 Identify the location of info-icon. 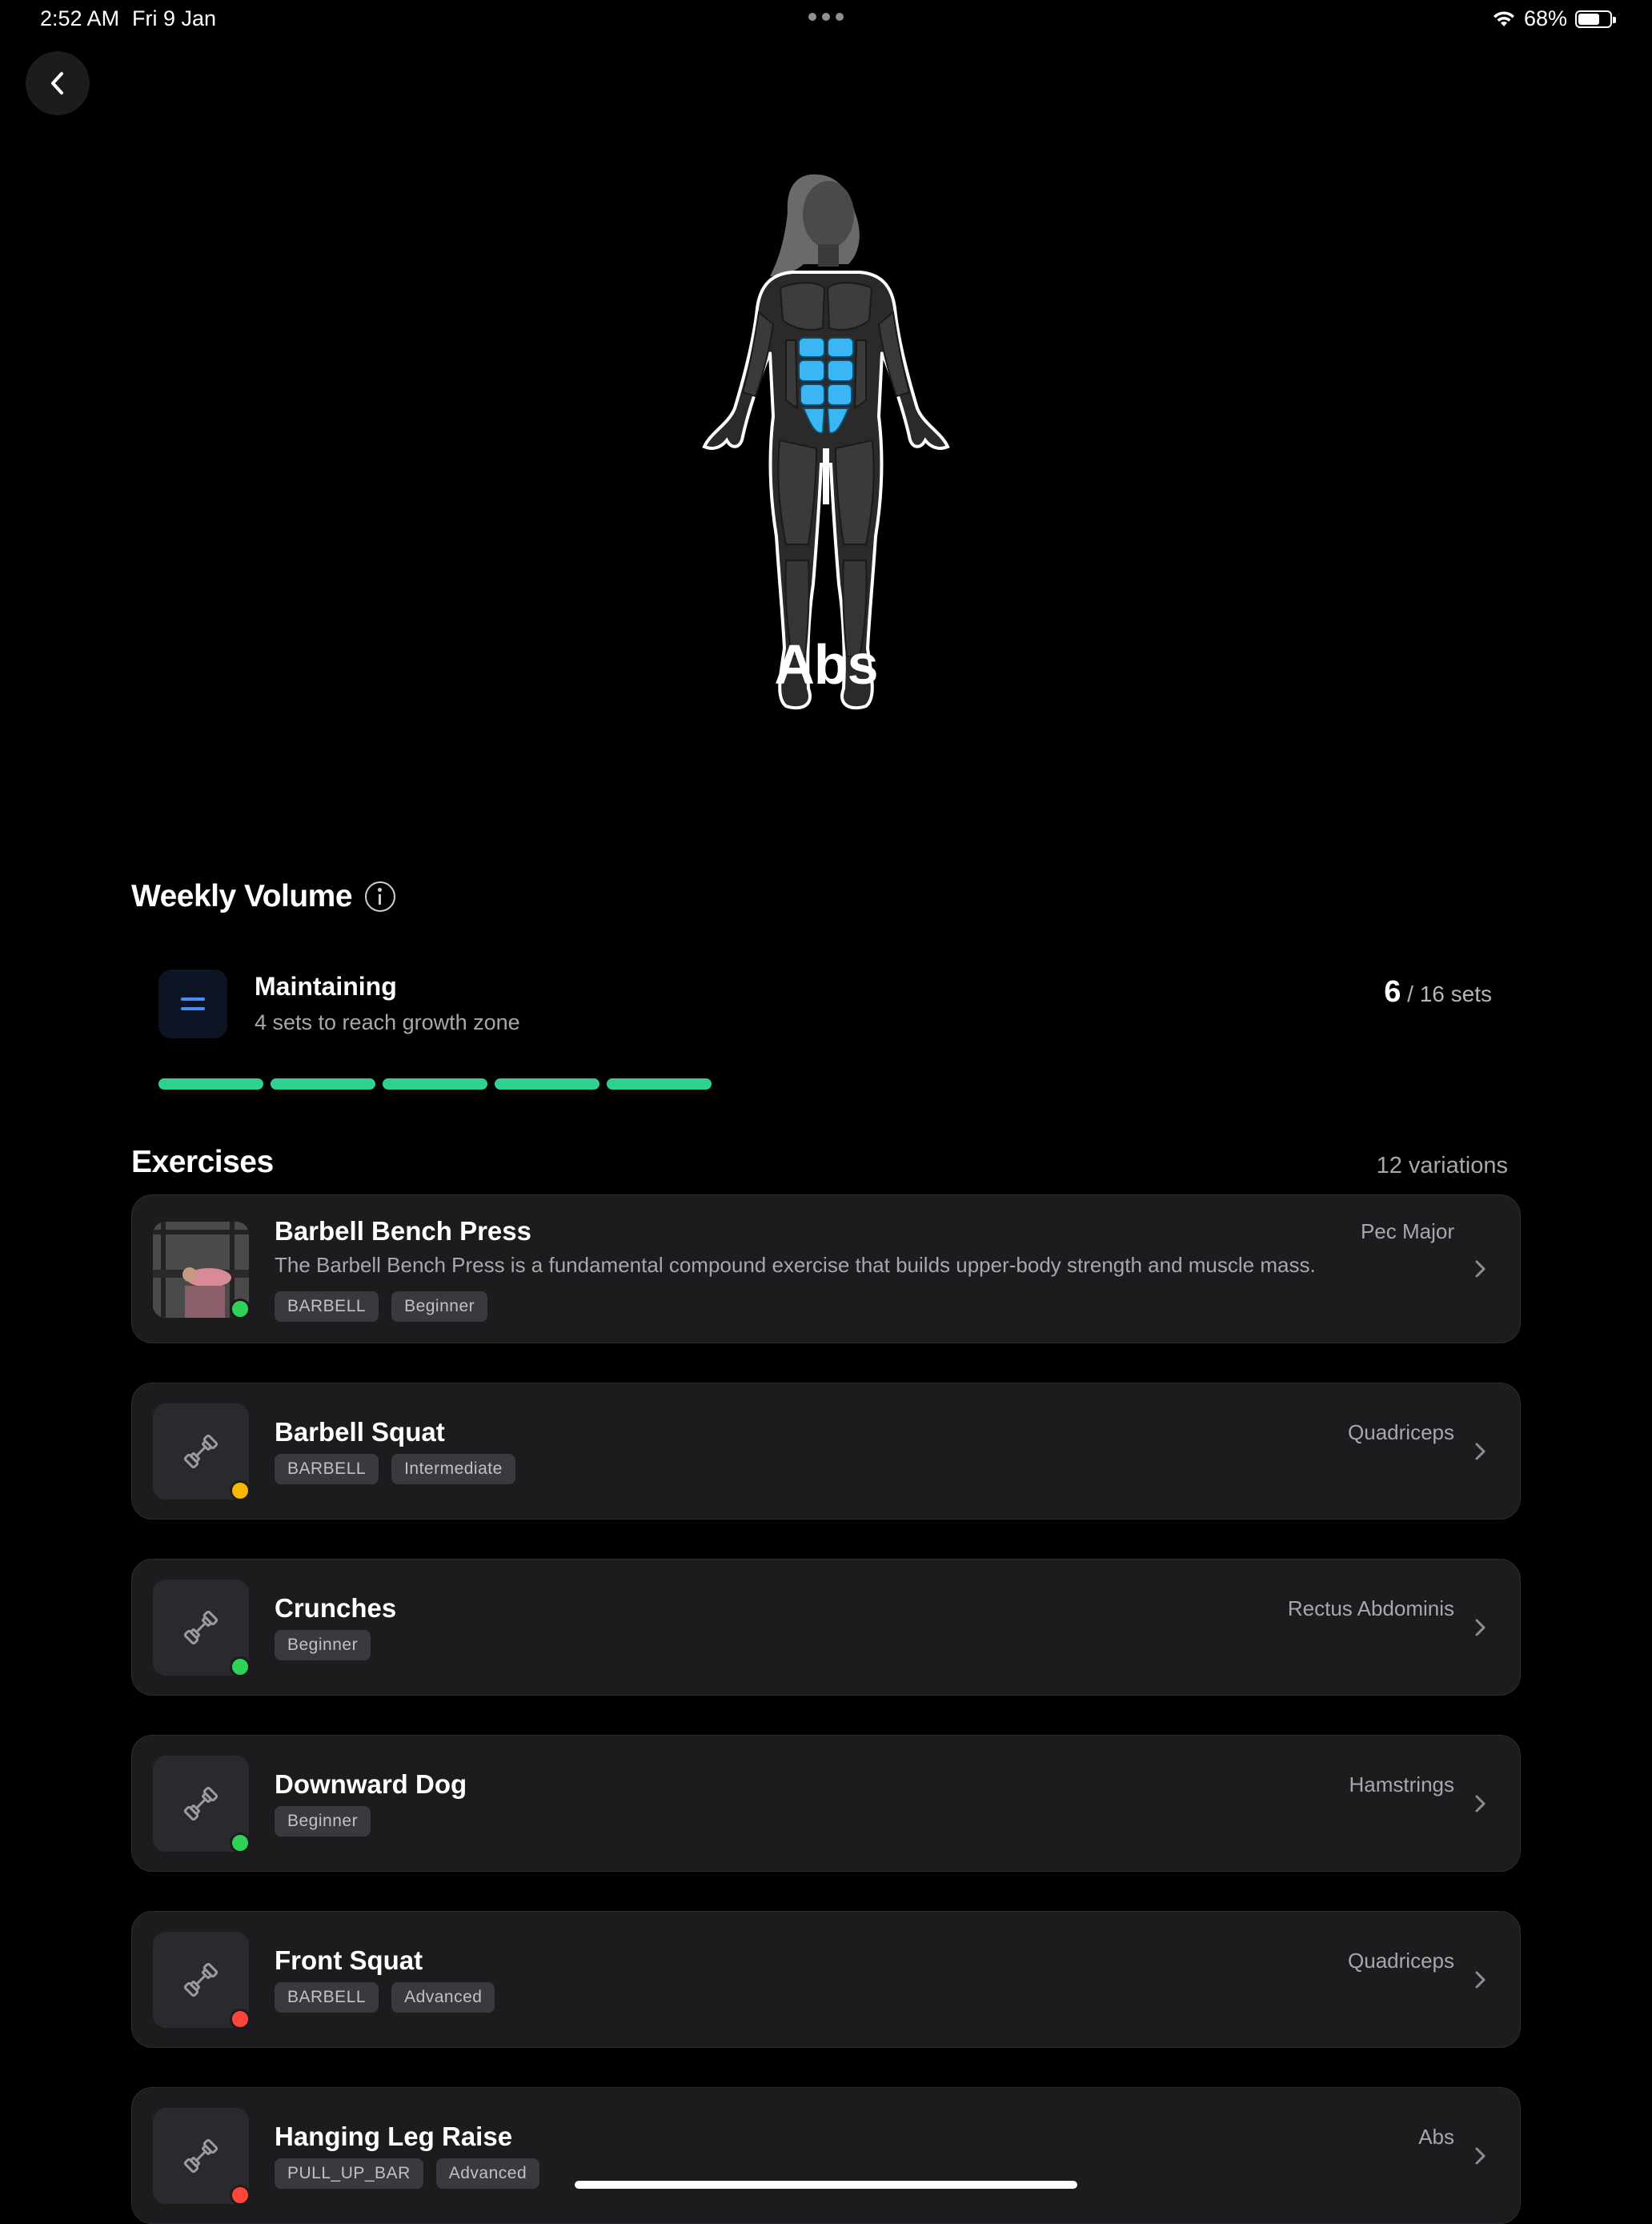
(380, 896).